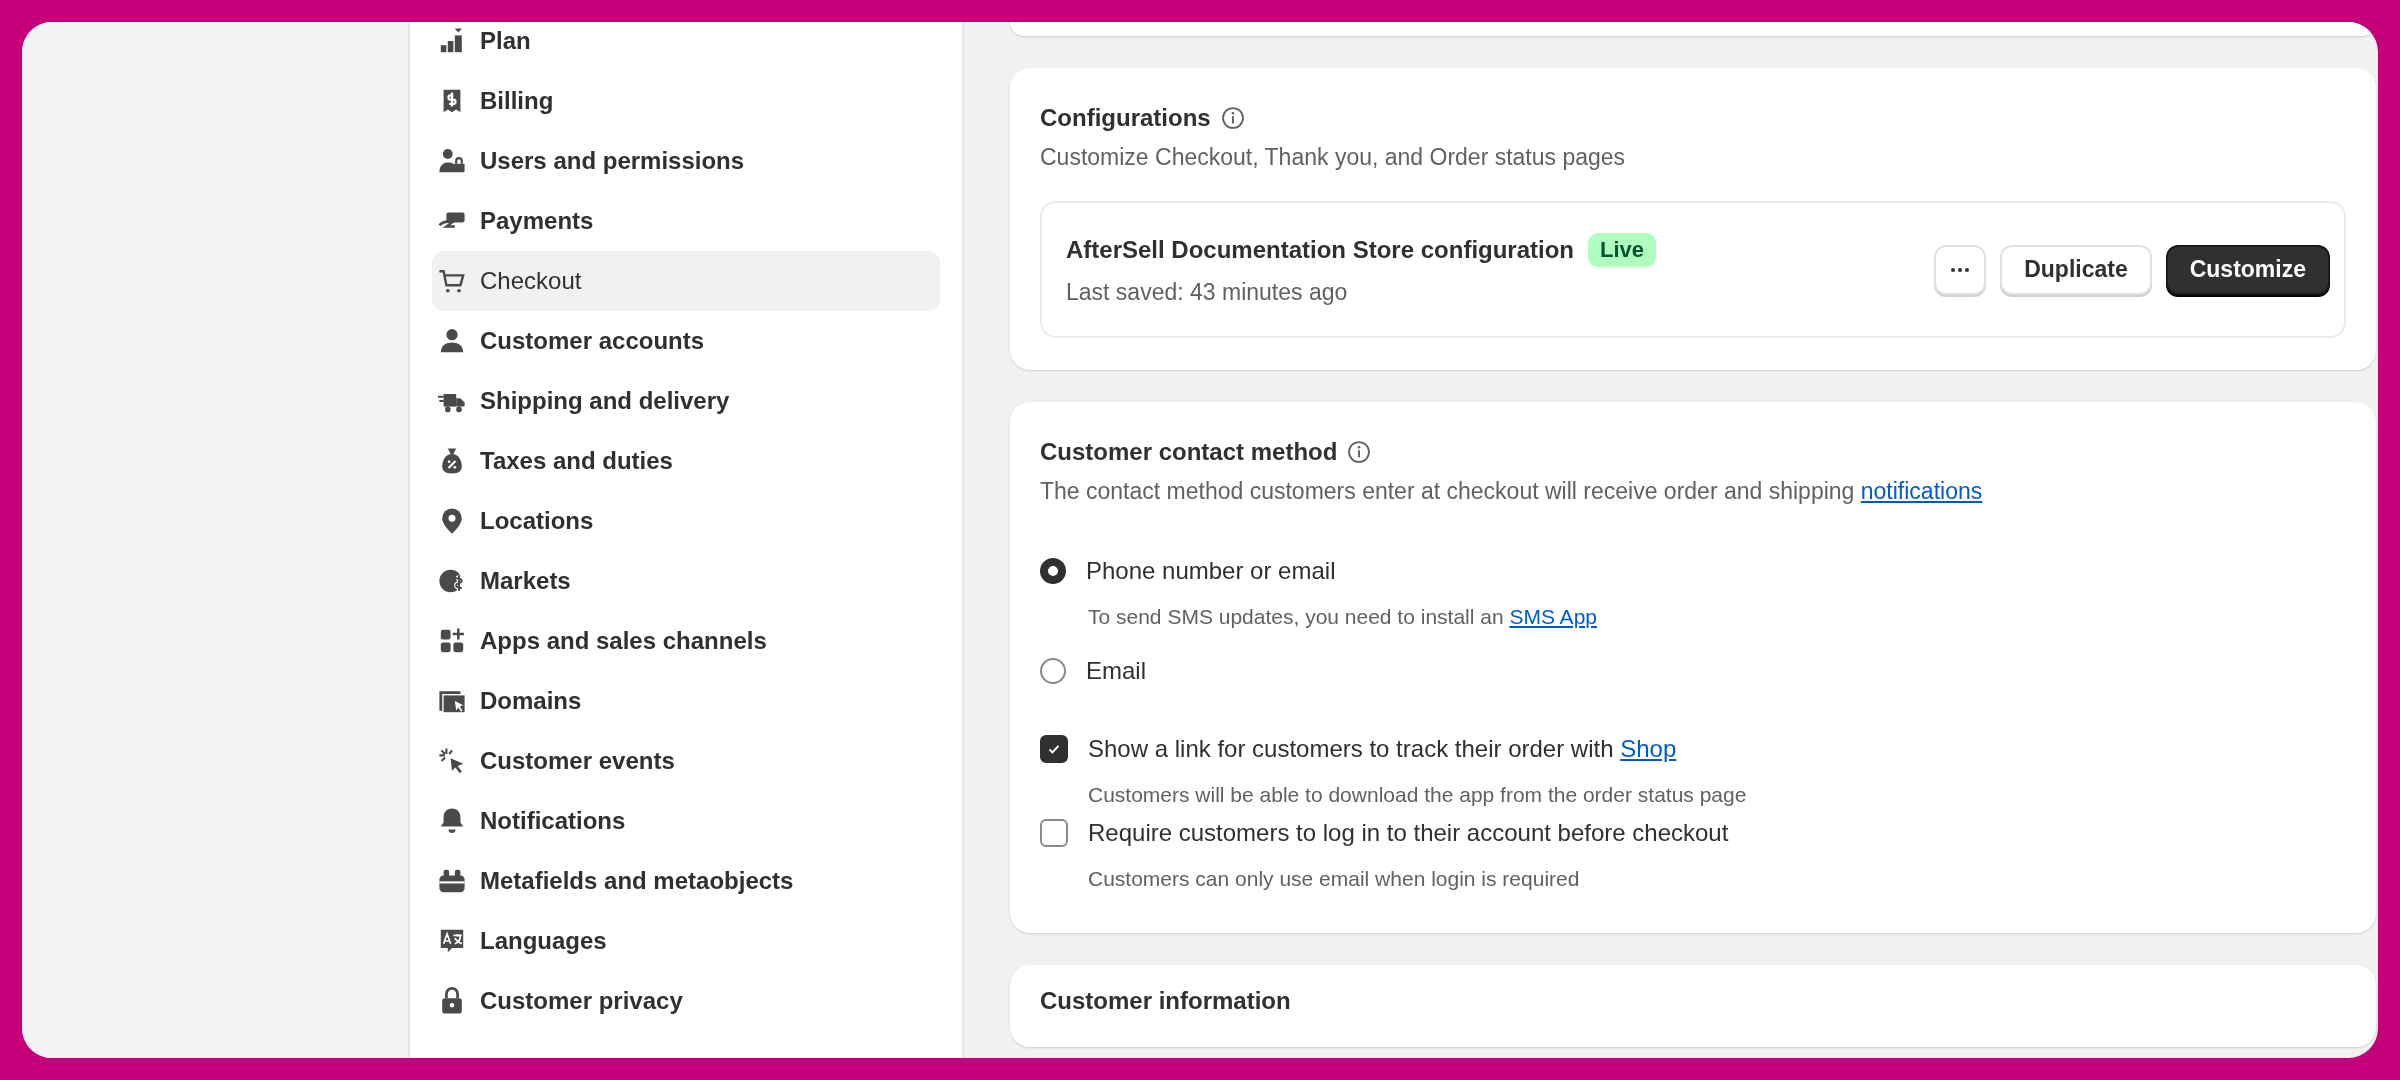 The image size is (2400, 1080). Describe the element at coordinates (1408, 833) in the screenshot. I see `option-label: Require customers to log in to their account before checkout` at that location.